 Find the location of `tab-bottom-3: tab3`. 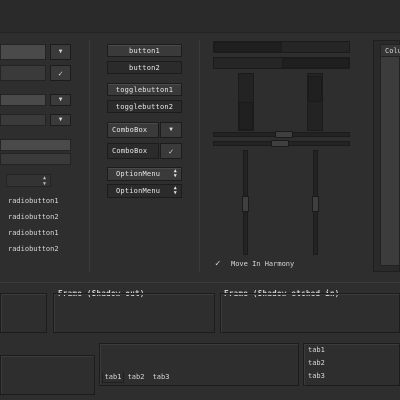

tab-bottom-3: tab3 is located at coordinates (161, 377).